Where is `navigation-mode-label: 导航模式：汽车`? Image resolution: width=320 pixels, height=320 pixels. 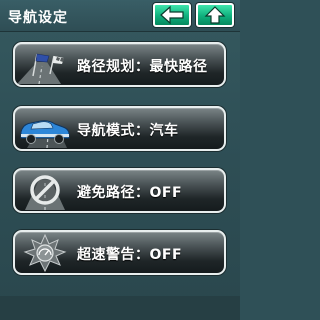
navigation-mode-label: 导航模式：汽车 is located at coordinates (128, 131).